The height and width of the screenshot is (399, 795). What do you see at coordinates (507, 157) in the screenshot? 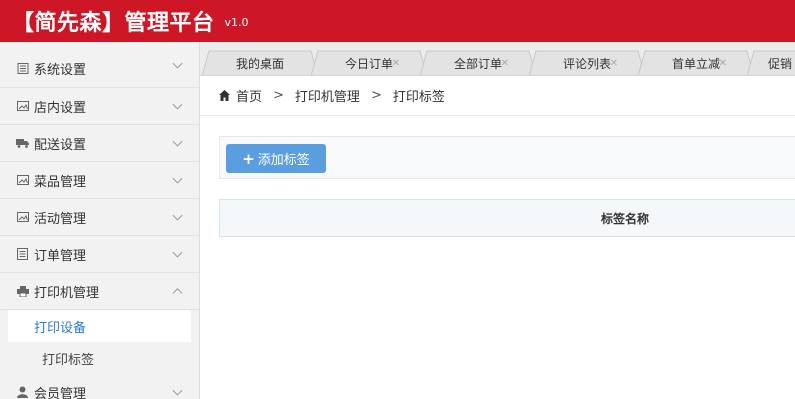
I see `toolbar: + 添加标签` at bounding box center [507, 157].